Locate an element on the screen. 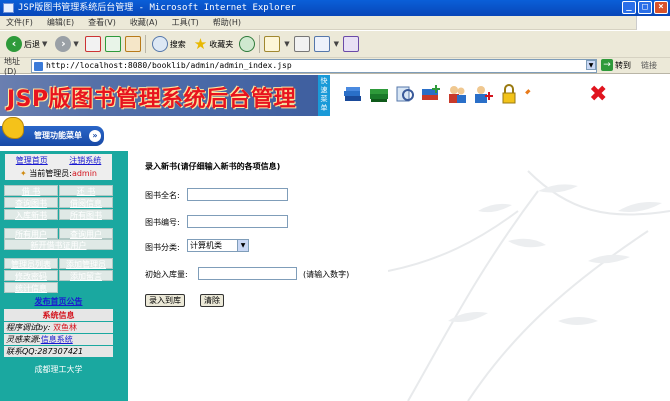 Image resolution: width=670 pixels, height=401 pixels. system-info-title: 系统信息 is located at coordinates (58, 315).